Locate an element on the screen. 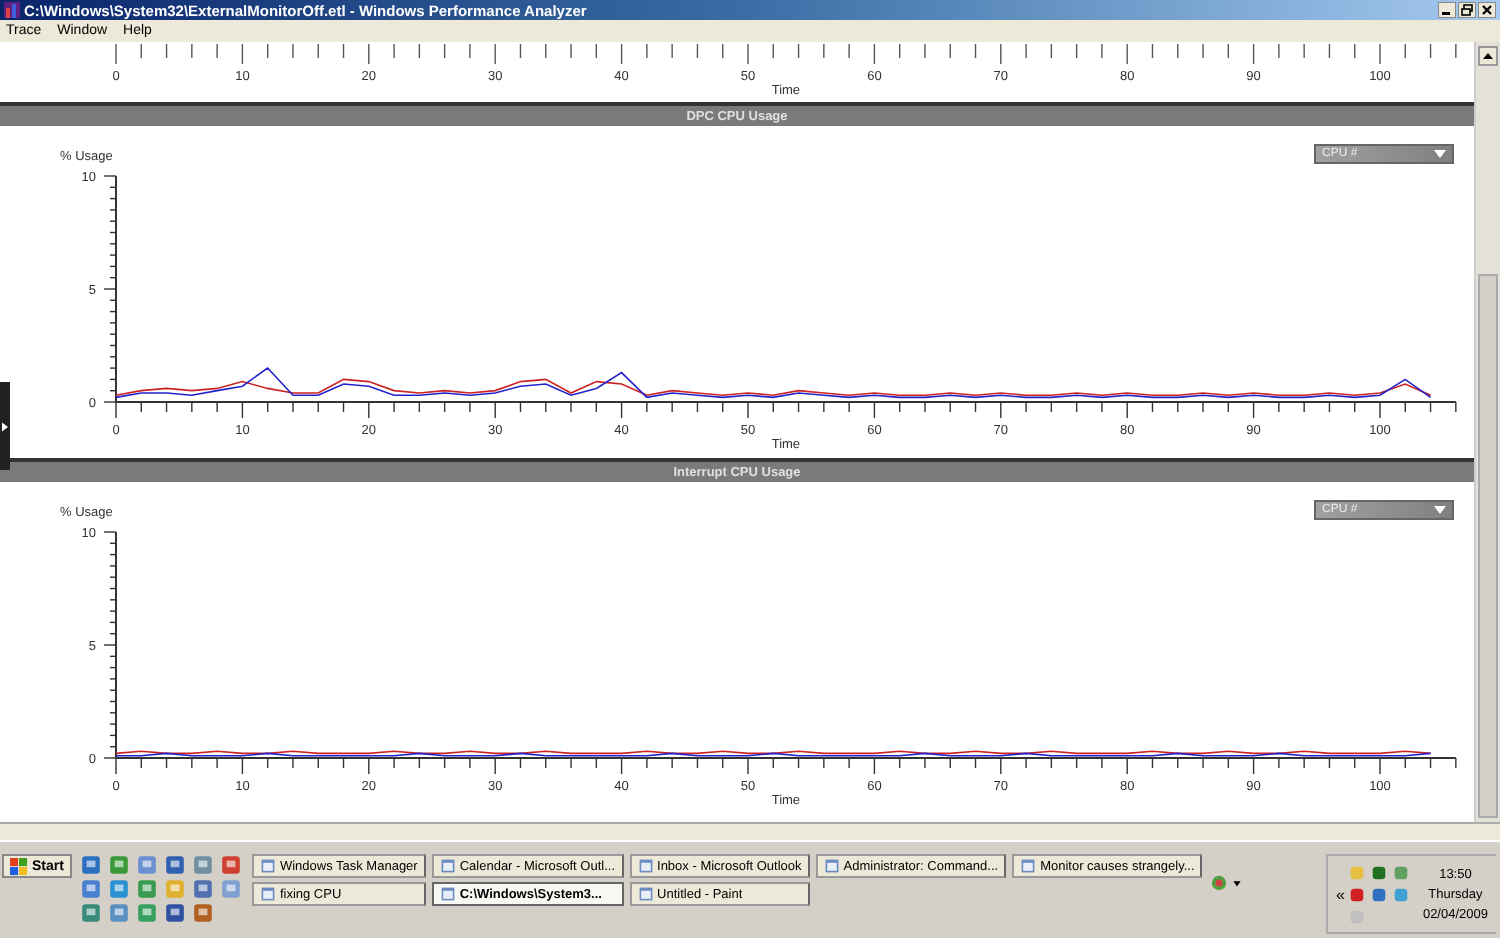 The width and height of the screenshot is (1500, 938). scrollbar is located at coordinates (1487, 432).